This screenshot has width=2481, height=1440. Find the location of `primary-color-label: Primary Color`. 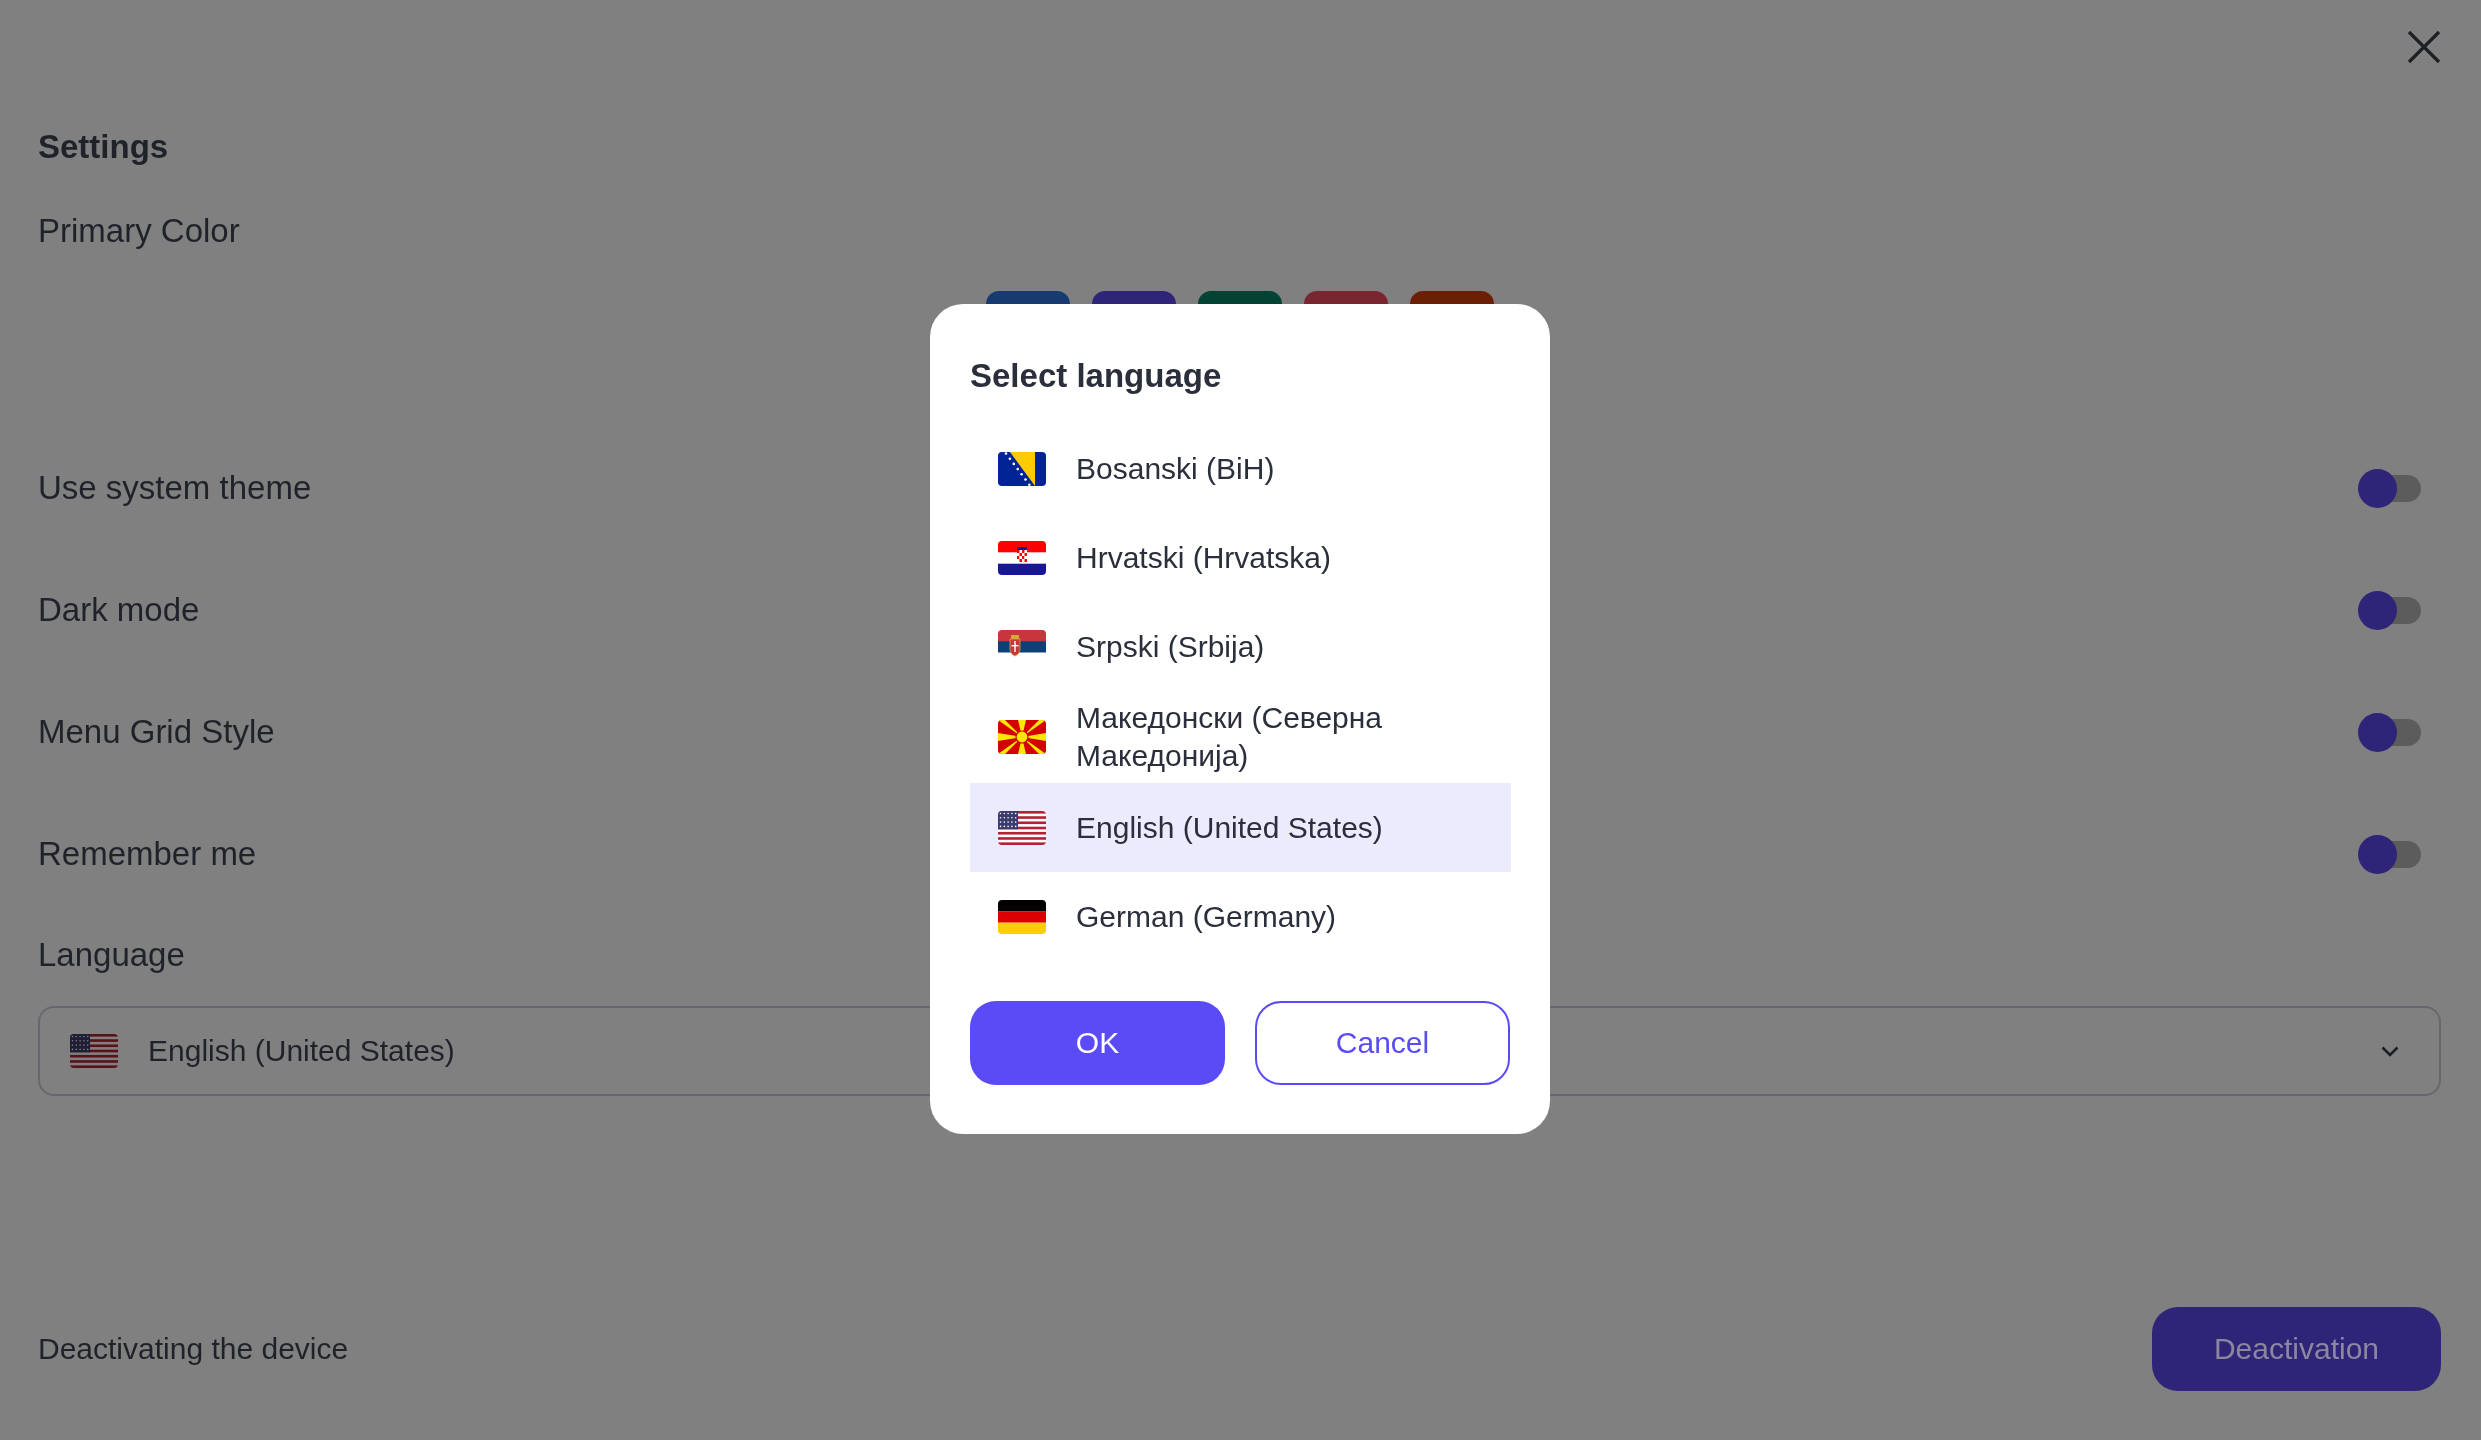

primary-color-label: Primary Color is located at coordinates (139, 231).